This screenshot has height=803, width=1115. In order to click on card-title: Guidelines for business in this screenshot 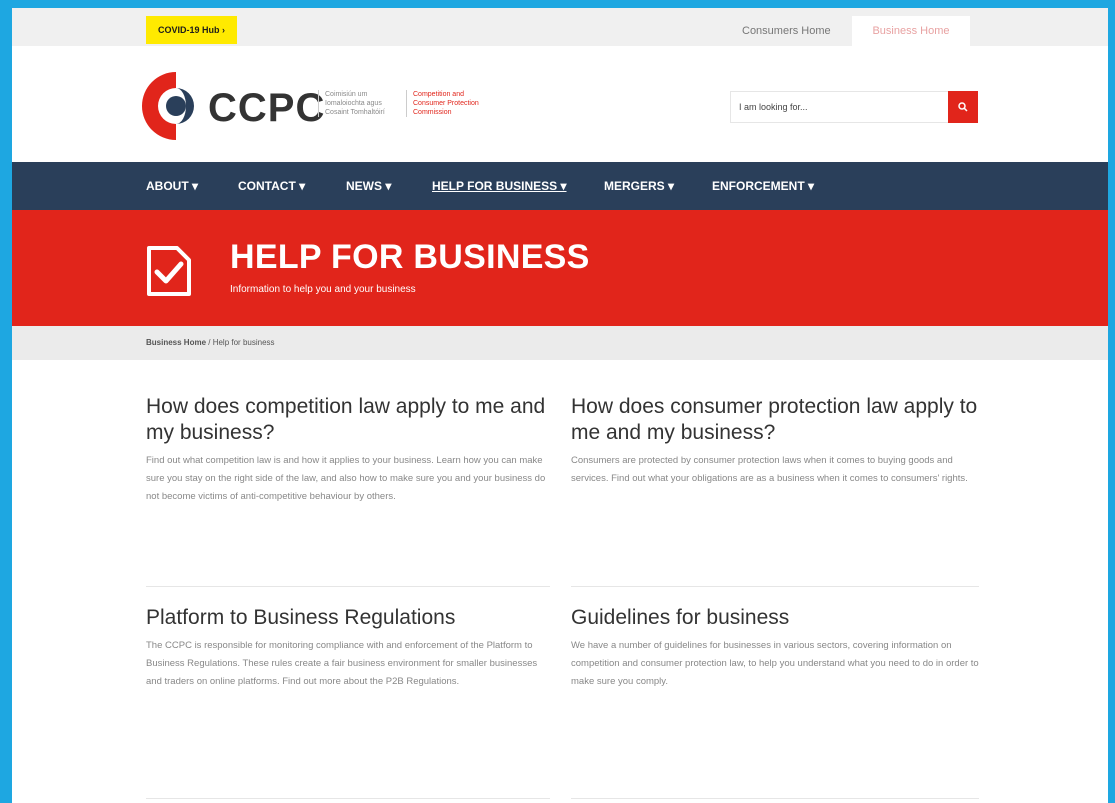, I will do `click(775, 618)`.